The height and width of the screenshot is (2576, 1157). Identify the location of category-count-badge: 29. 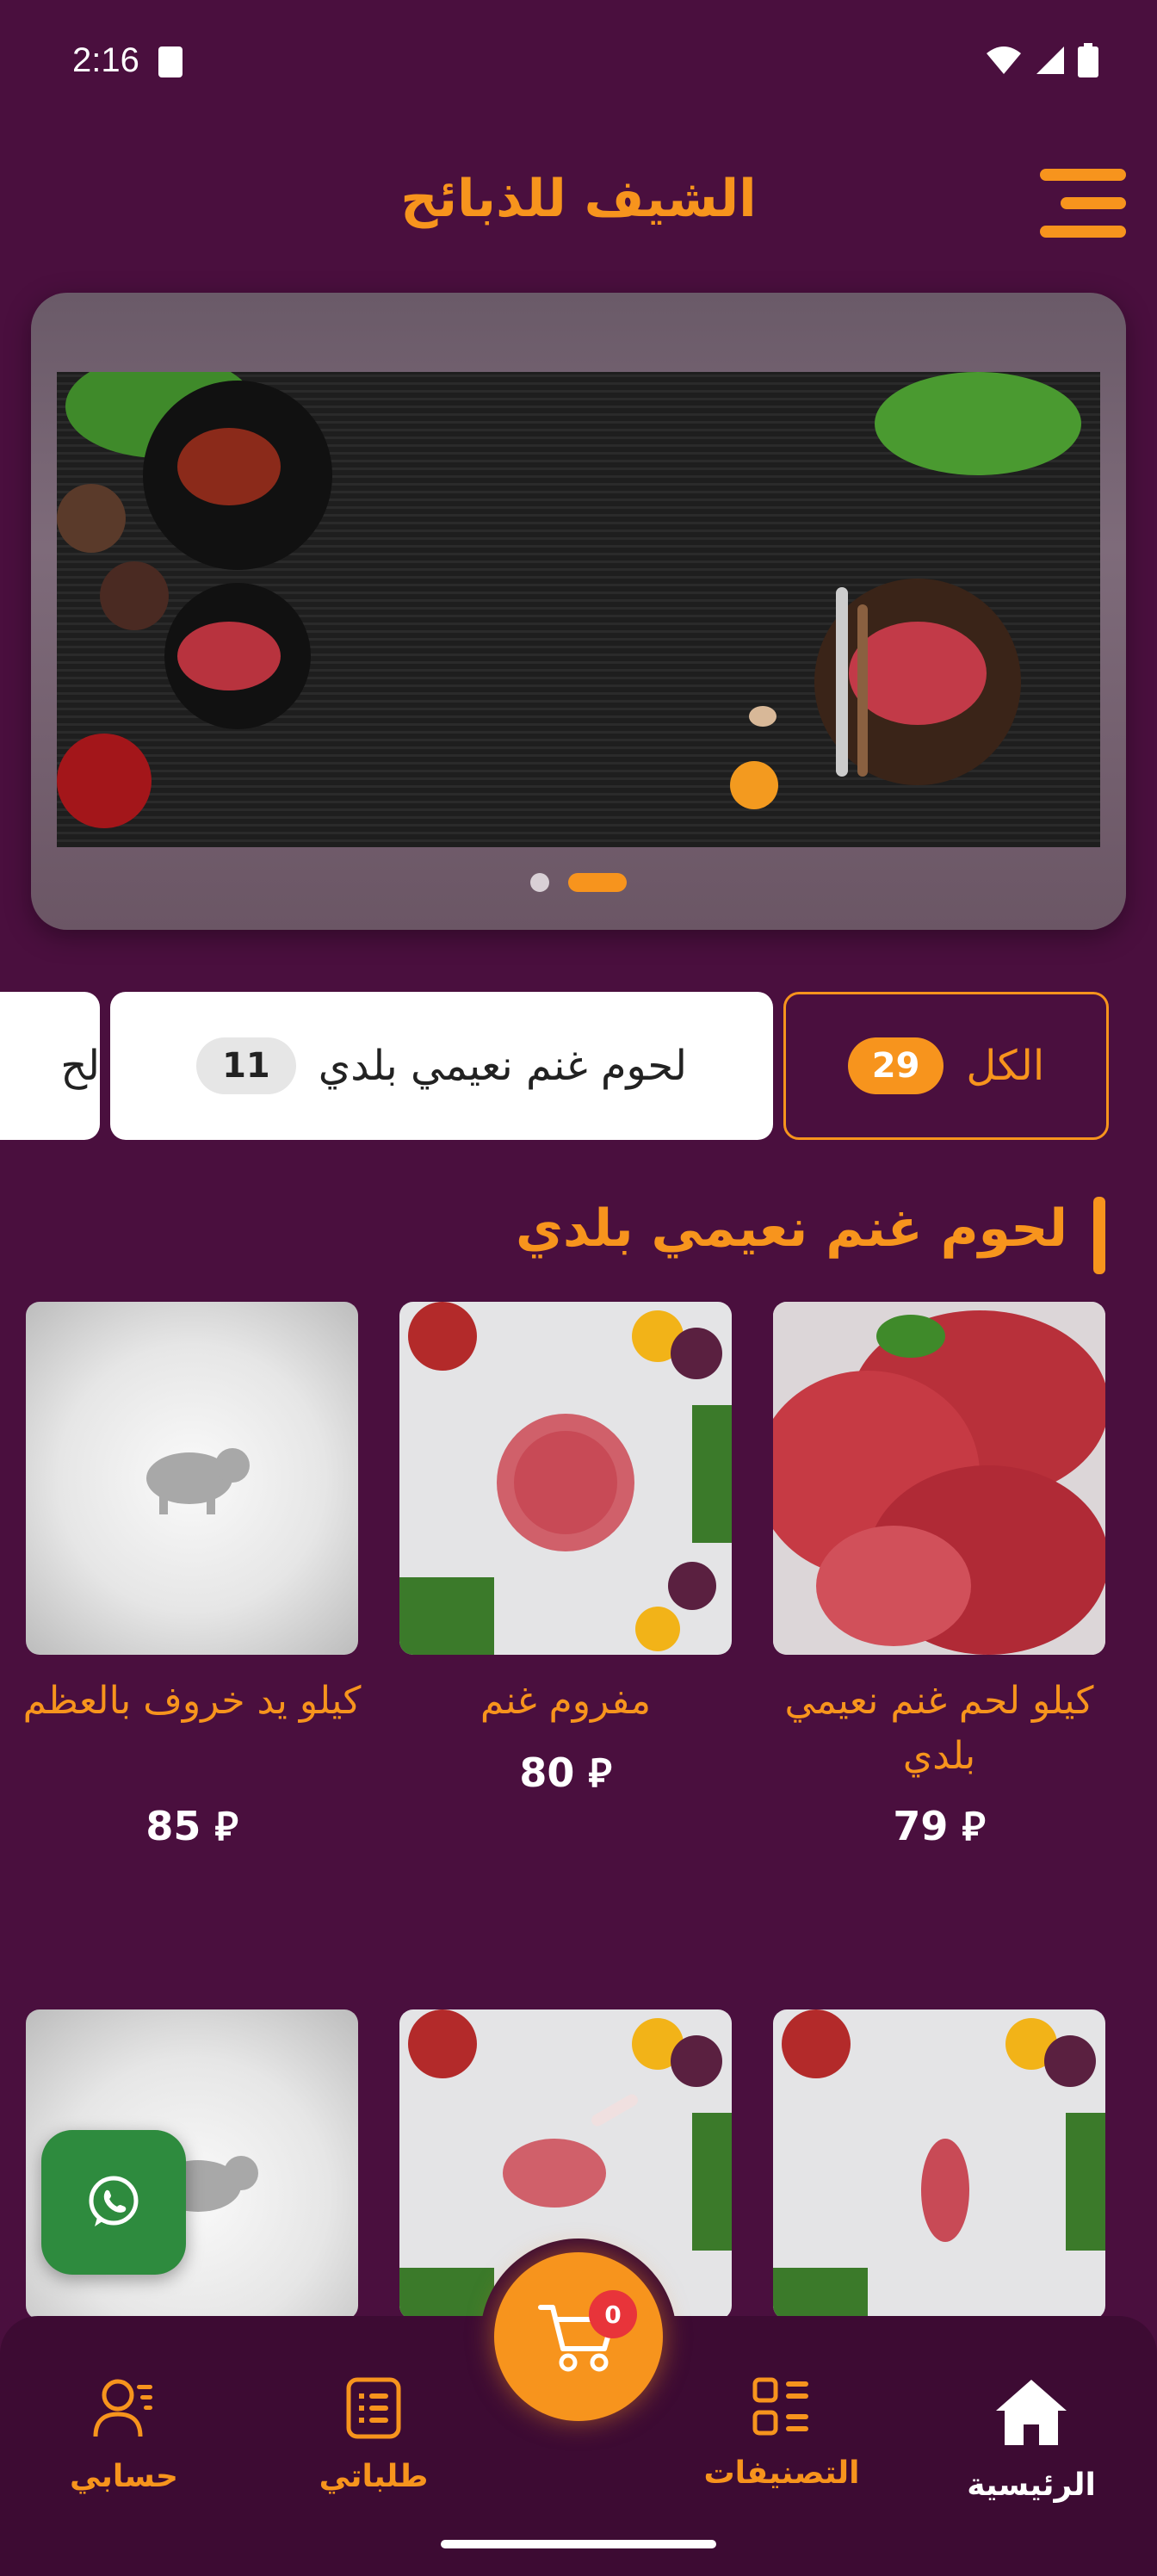
(896, 1065).